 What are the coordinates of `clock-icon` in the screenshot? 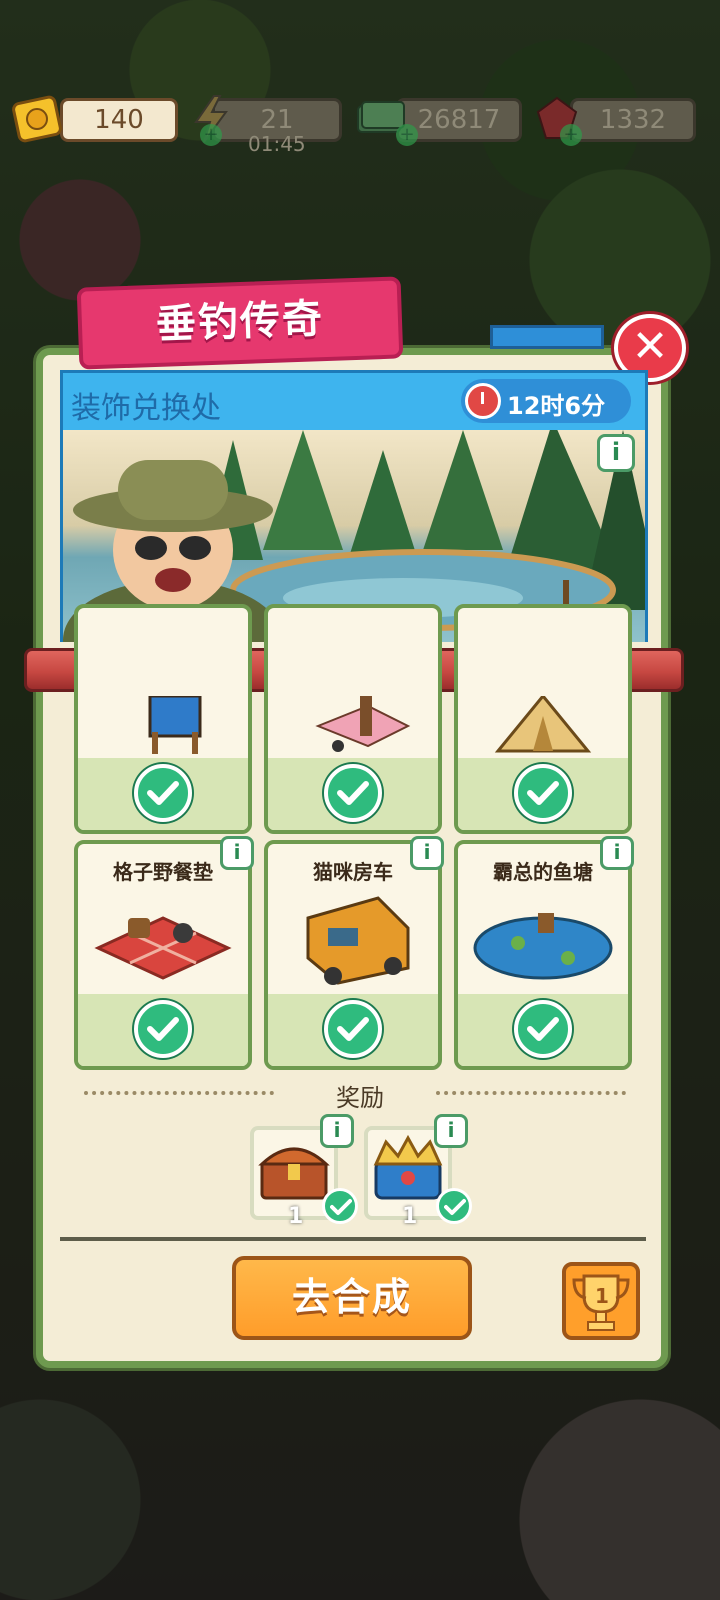 It's located at (483, 401).